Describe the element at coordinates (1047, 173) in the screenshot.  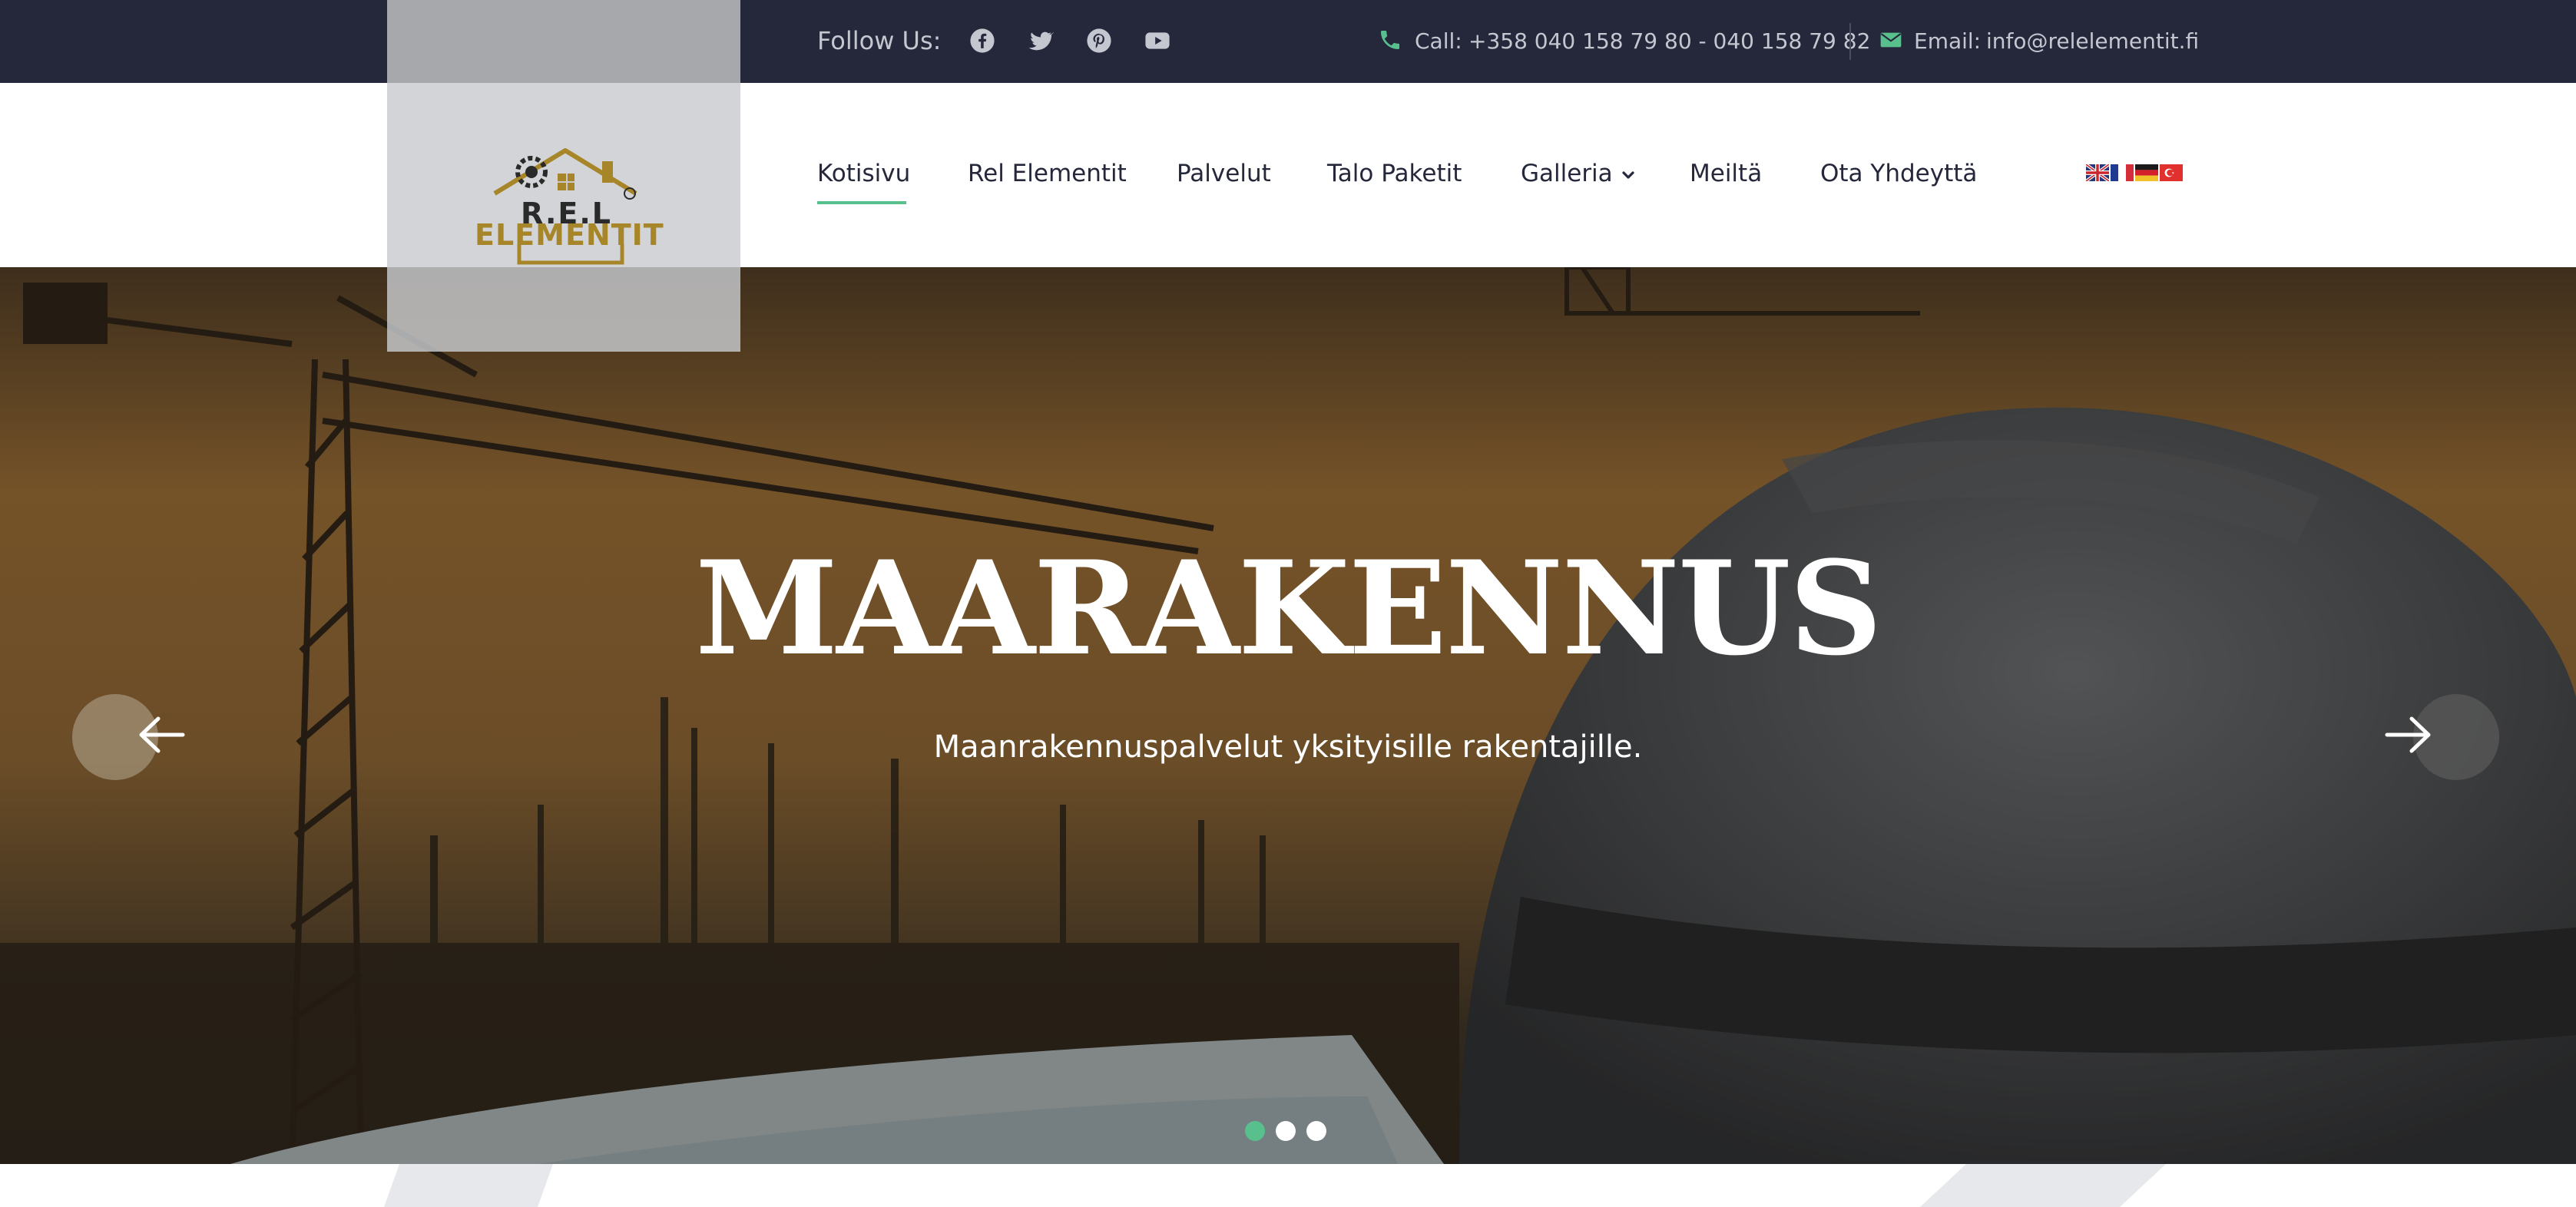
I see `nav-item-rel-elementit: Rel Elementit` at that location.